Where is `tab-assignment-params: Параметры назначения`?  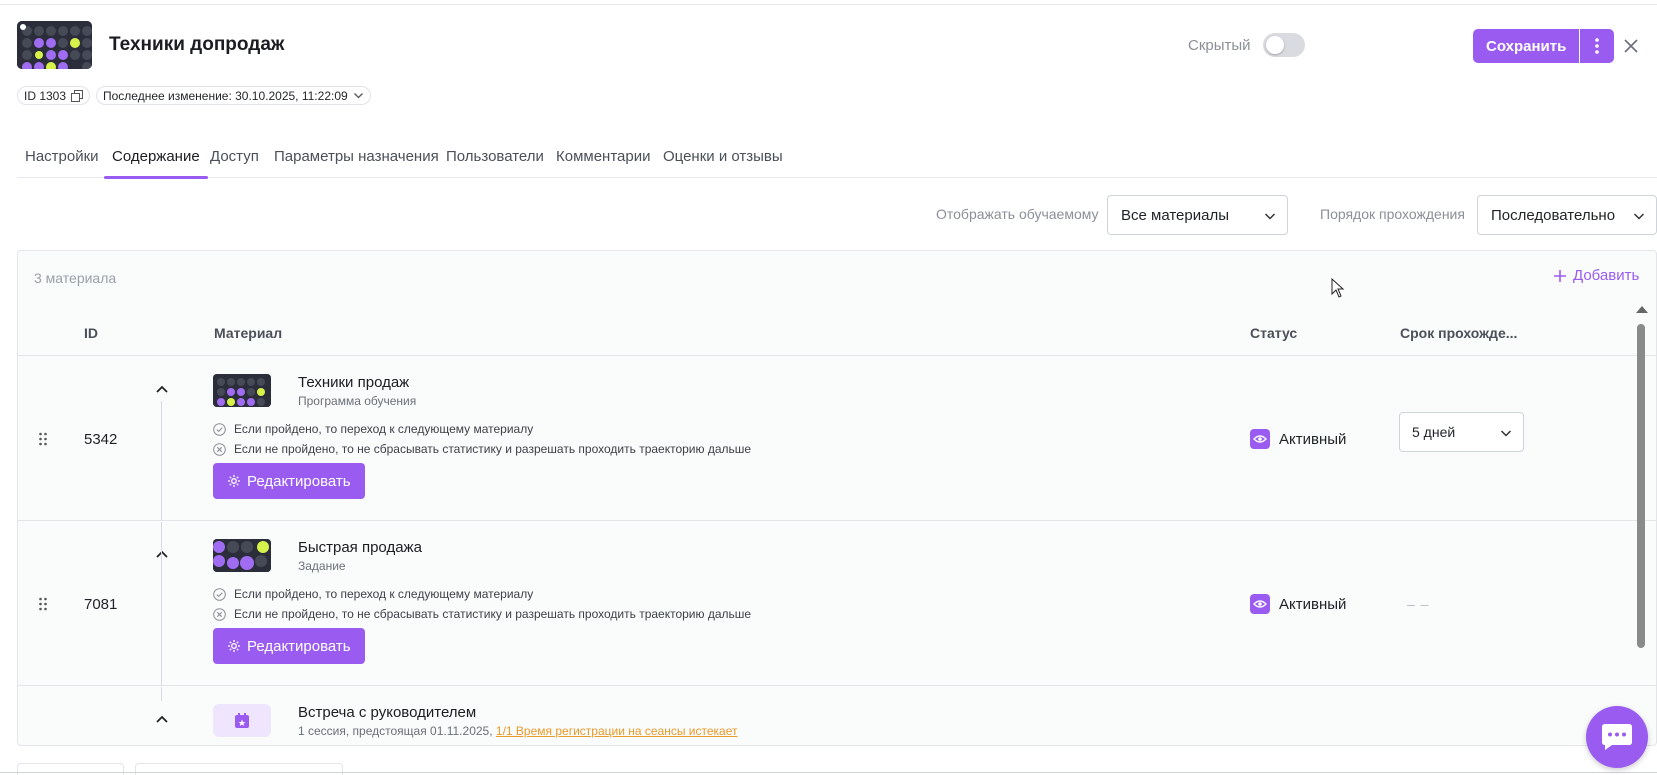 tab-assignment-params: Параметры назначения is located at coordinates (356, 163).